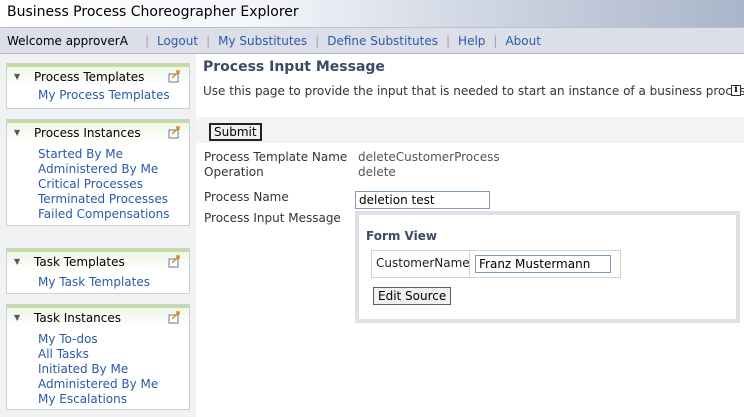 This screenshot has height=417, width=744. I want to click on template-name-label: Process Template Name, so click(276, 157).